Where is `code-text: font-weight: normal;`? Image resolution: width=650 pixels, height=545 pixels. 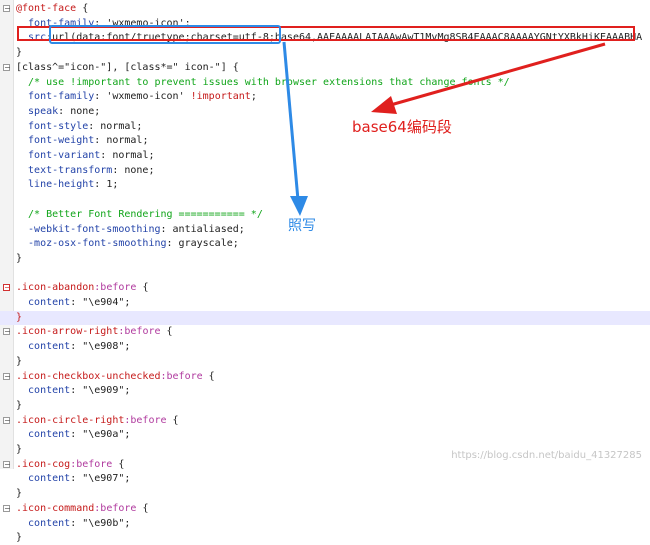 code-text: font-weight: normal; is located at coordinates (82, 141).